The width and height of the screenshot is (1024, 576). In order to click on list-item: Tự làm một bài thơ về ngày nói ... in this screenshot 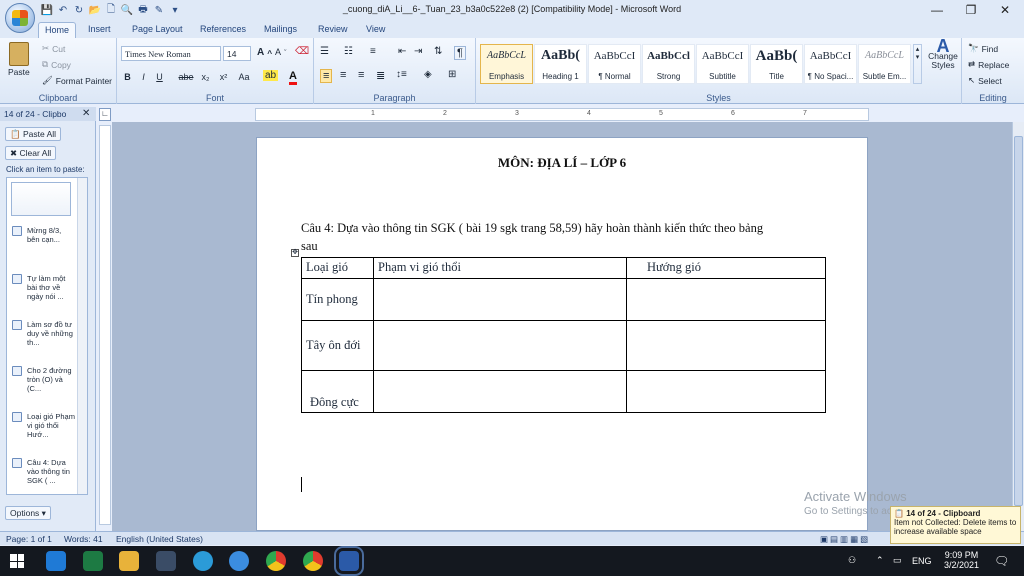, I will do `click(42, 287)`.